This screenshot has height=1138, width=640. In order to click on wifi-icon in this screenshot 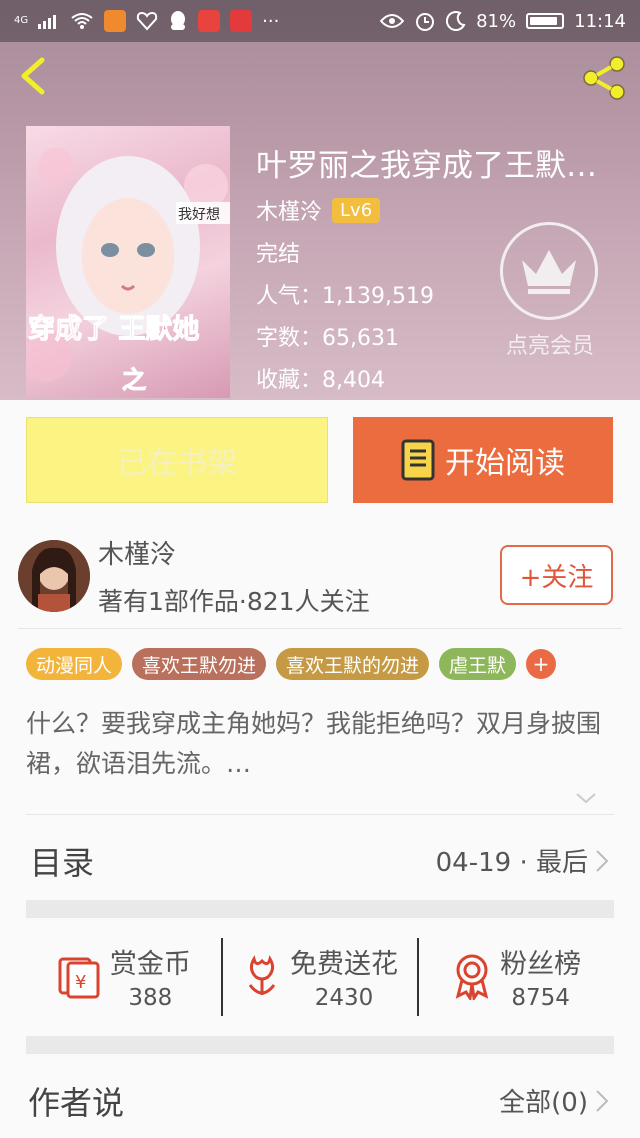, I will do `click(82, 21)`.